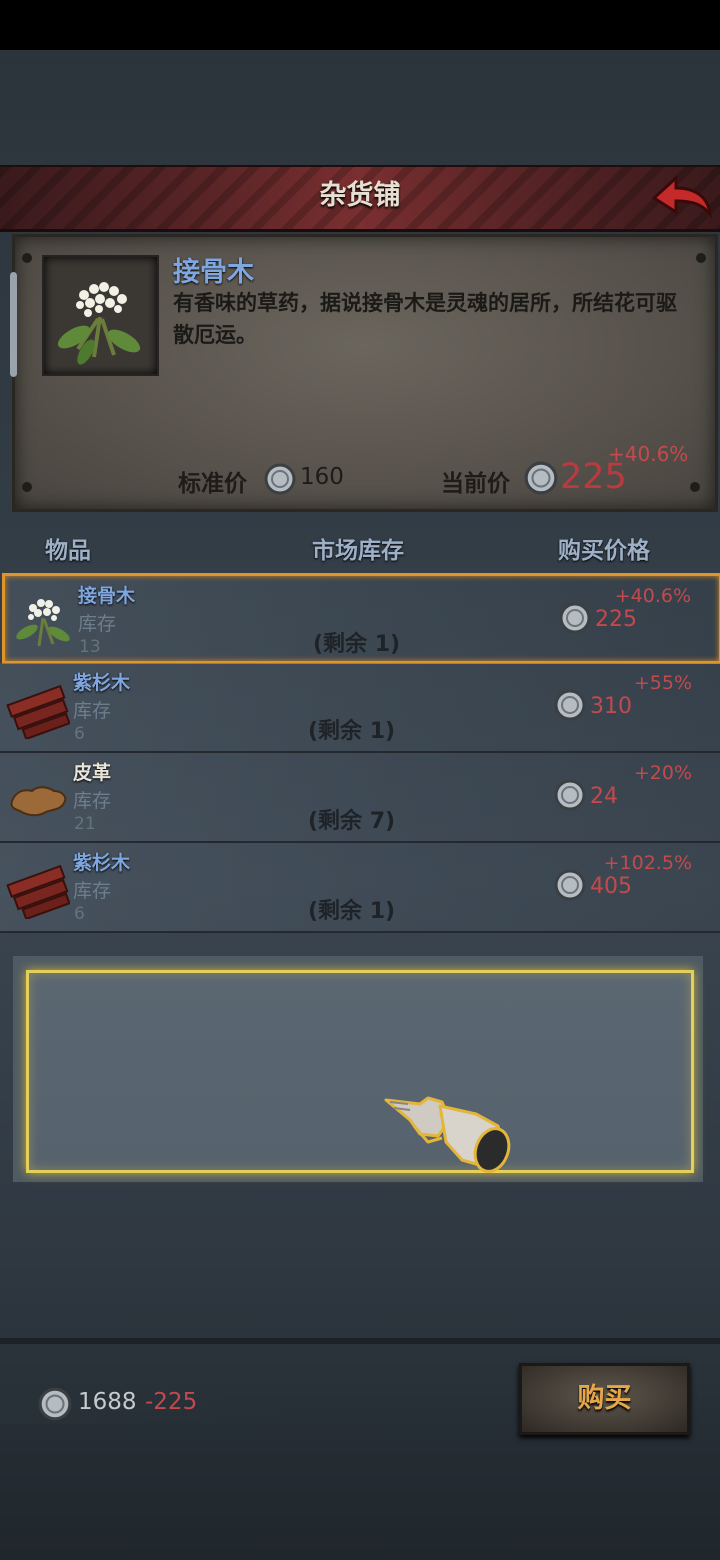  I want to click on row-price: 405, so click(611, 886).